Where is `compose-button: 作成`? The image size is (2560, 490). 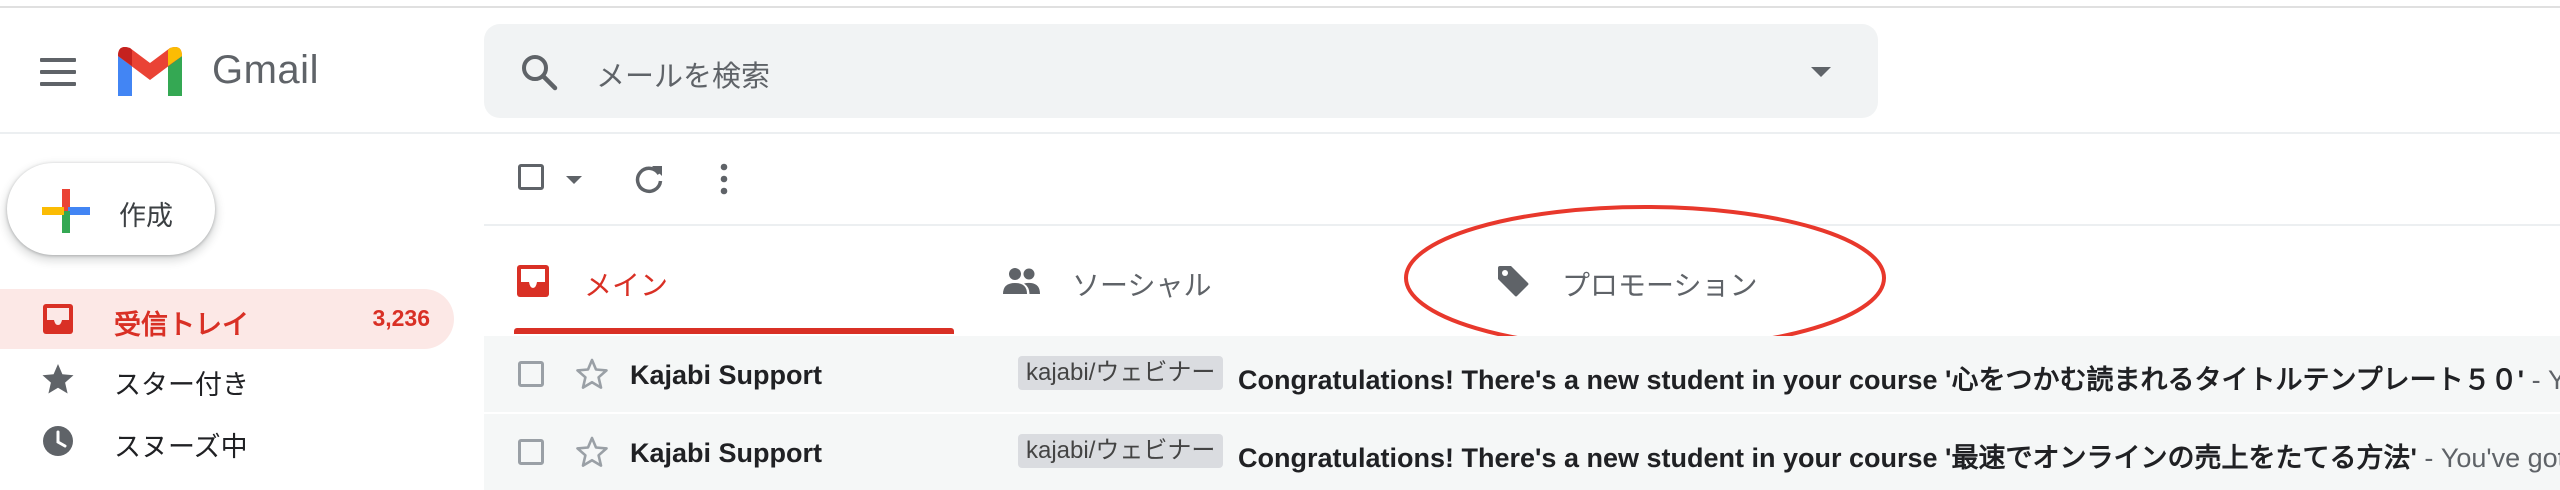
compose-button: 作成 is located at coordinates (111, 209).